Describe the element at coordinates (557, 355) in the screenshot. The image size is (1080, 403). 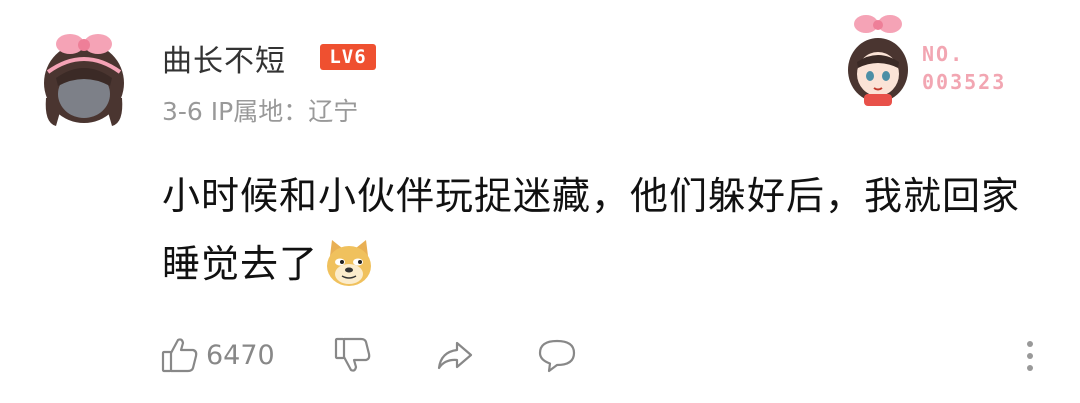
I see `reply-icon` at that location.